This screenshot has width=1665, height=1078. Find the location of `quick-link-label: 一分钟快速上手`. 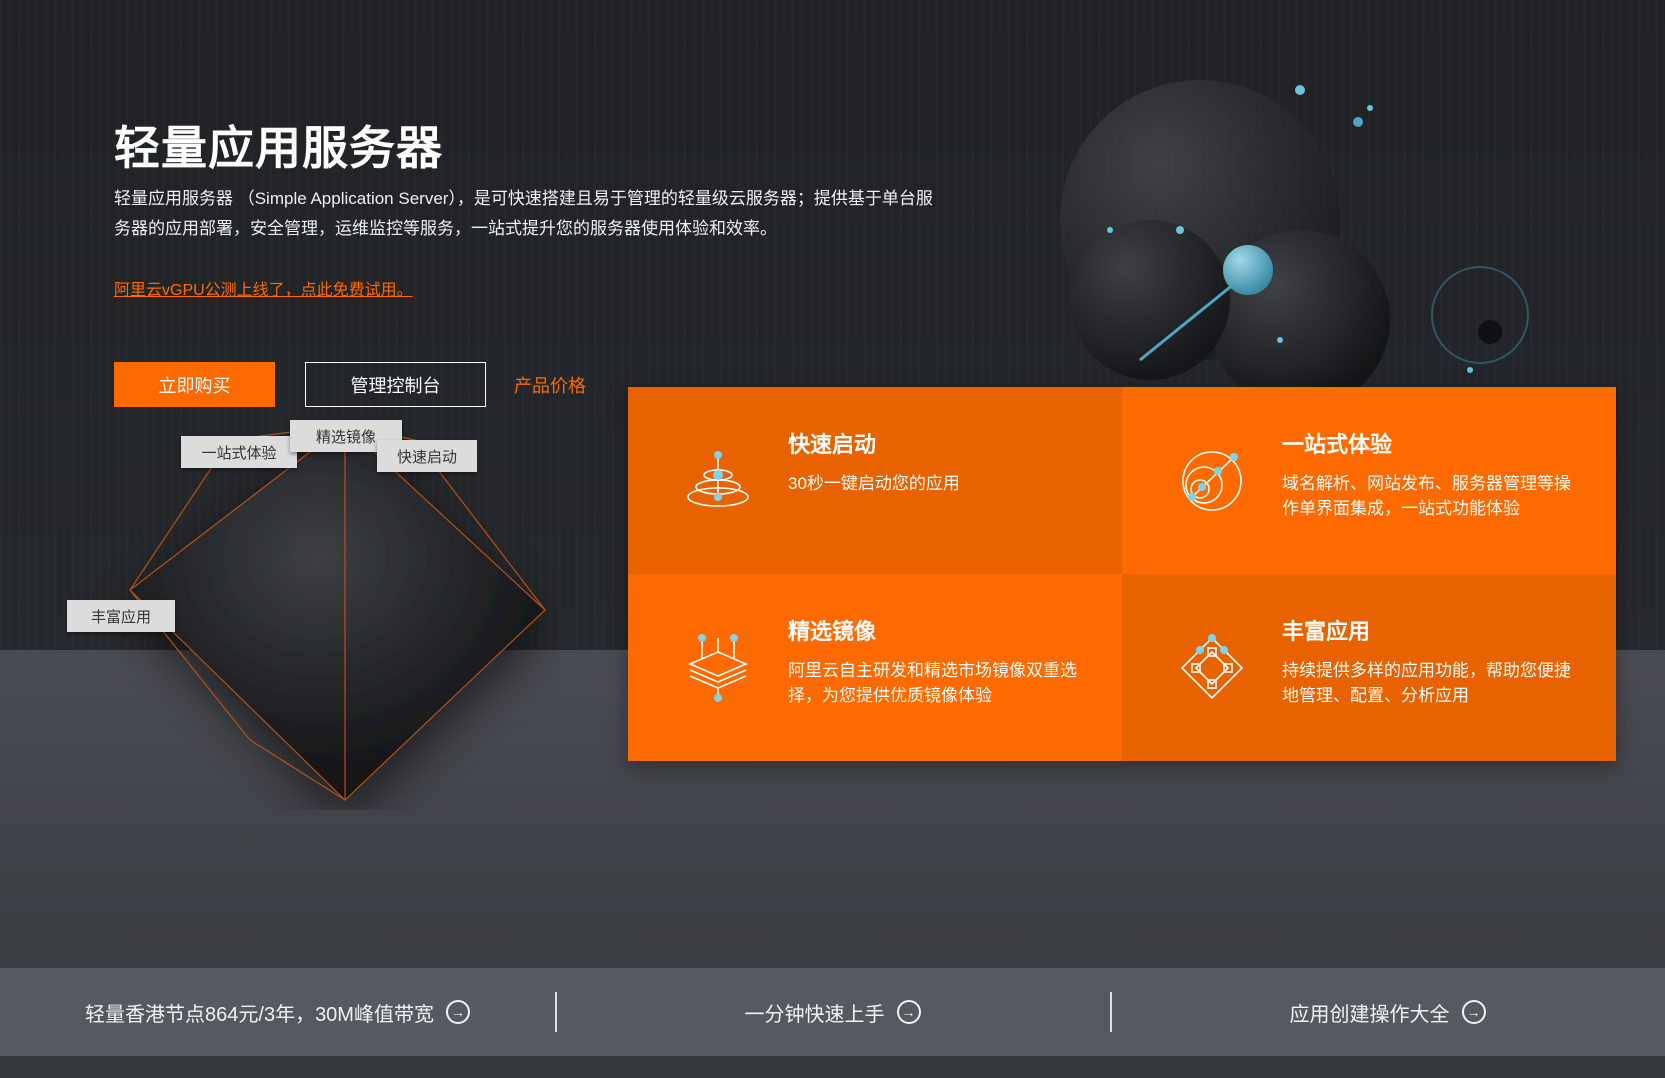

quick-link-label: 一分钟快速上手 is located at coordinates (814, 1014).